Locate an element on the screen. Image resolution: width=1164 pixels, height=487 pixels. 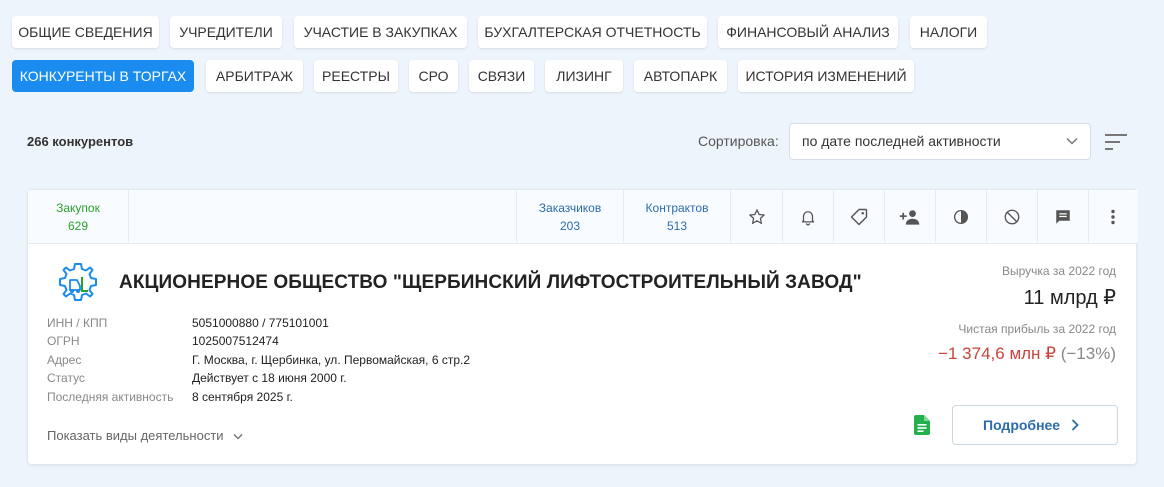
profit-value: −1 374,6 млн ₽ (−13%) is located at coordinates (1027, 354).